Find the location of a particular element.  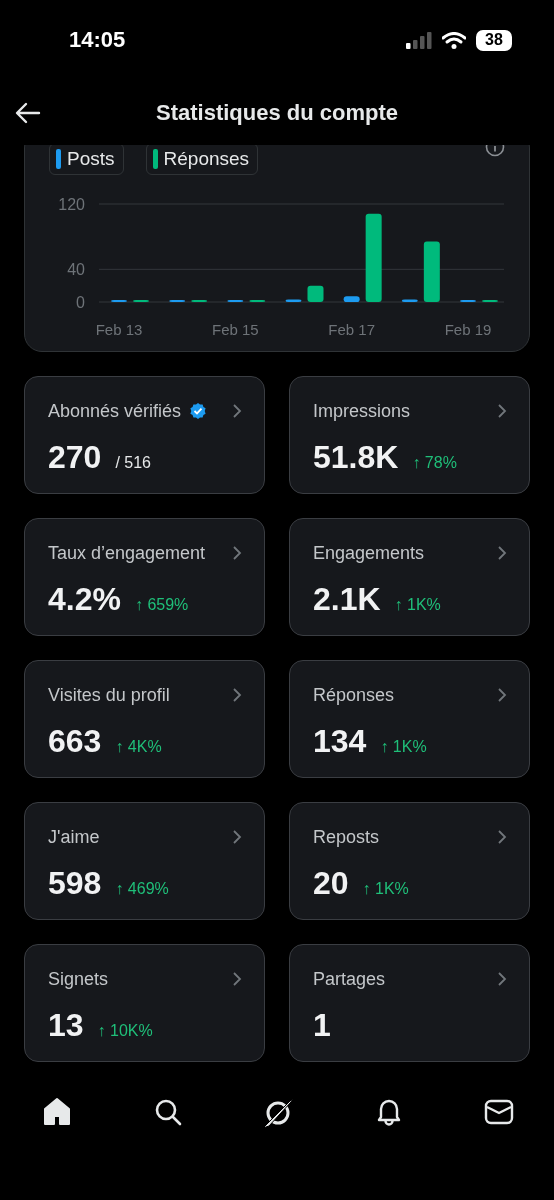

stat-title: Partages is located at coordinates (349, 979).